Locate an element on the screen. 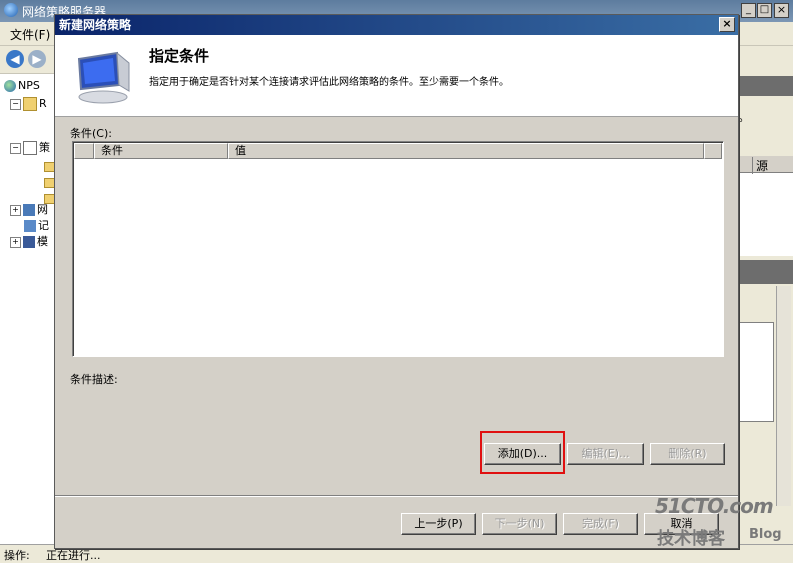  background-right-pane: 。 源 is located at coordinates (765, 295).